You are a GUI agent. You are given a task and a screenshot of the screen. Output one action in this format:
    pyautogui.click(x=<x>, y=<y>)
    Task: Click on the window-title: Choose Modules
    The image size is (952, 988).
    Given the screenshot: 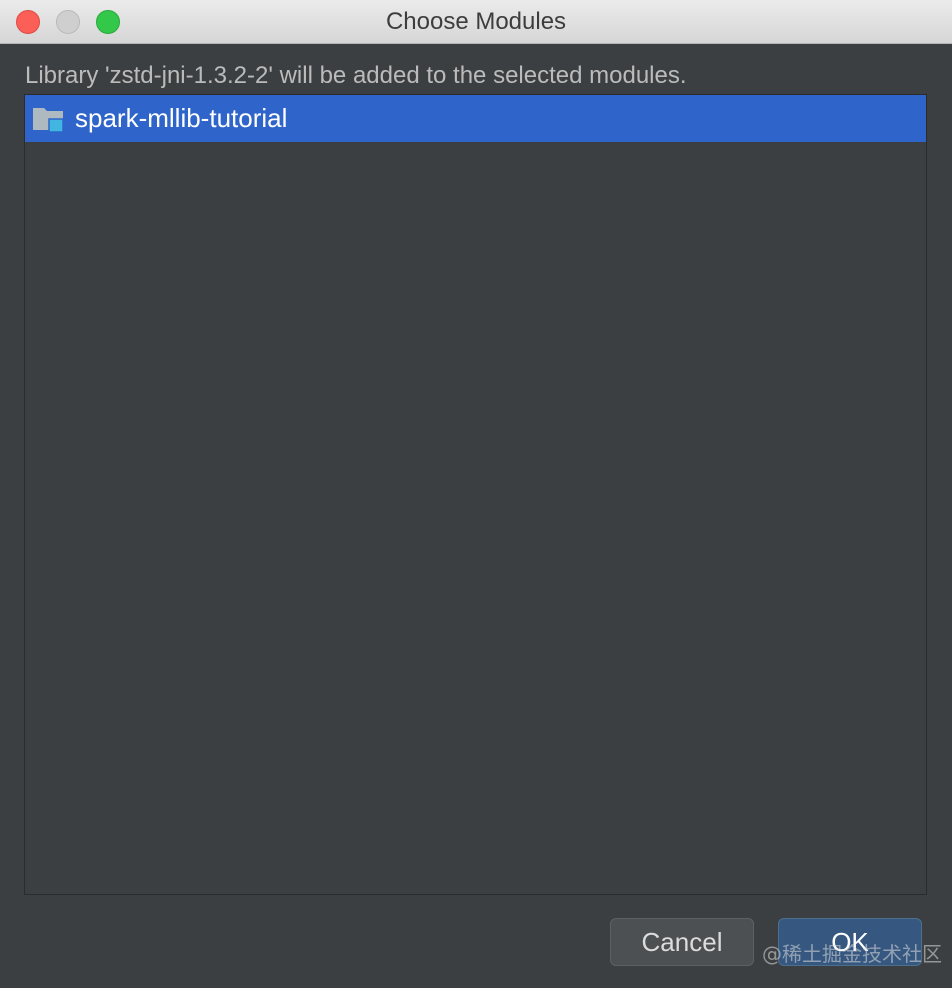 What is the action you would take?
    pyautogui.click(x=476, y=21)
    